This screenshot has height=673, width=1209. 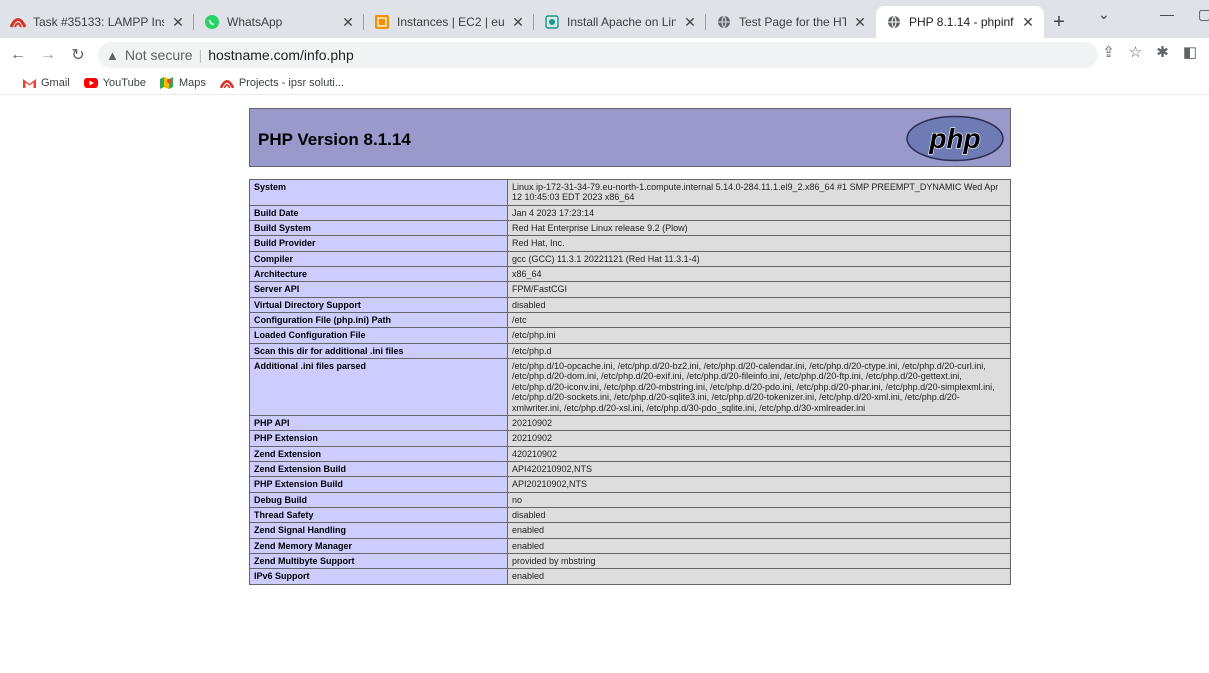 I want to click on bookmark-youtube: YouTube, so click(x=114, y=83).